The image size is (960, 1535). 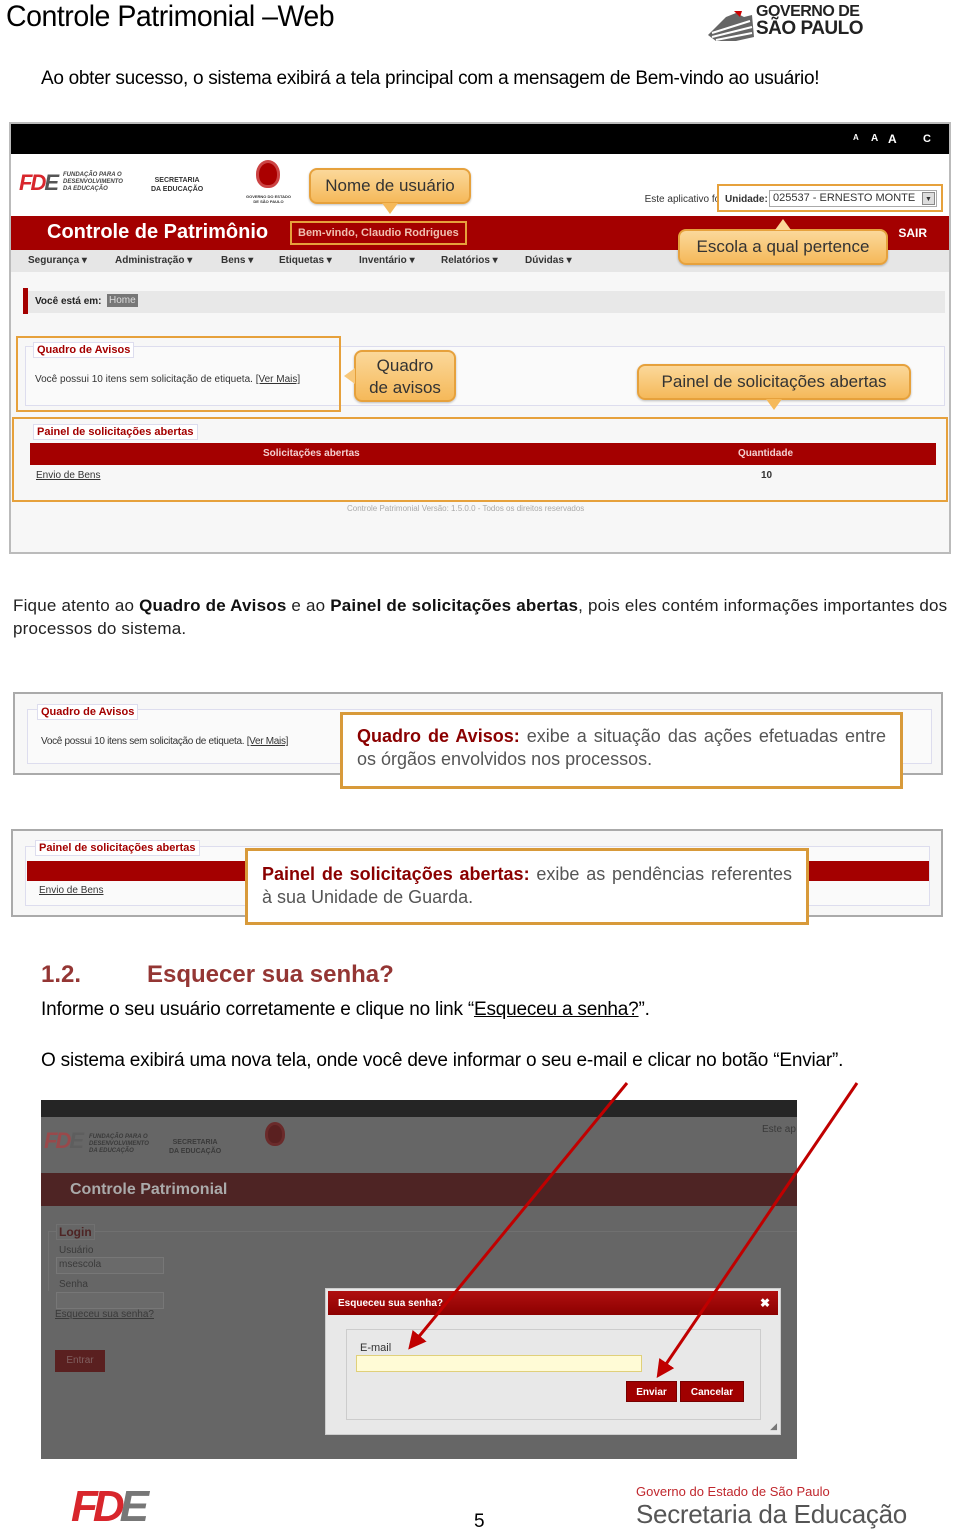 I want to click on font-large-button: A, so click(x=892, y=139).